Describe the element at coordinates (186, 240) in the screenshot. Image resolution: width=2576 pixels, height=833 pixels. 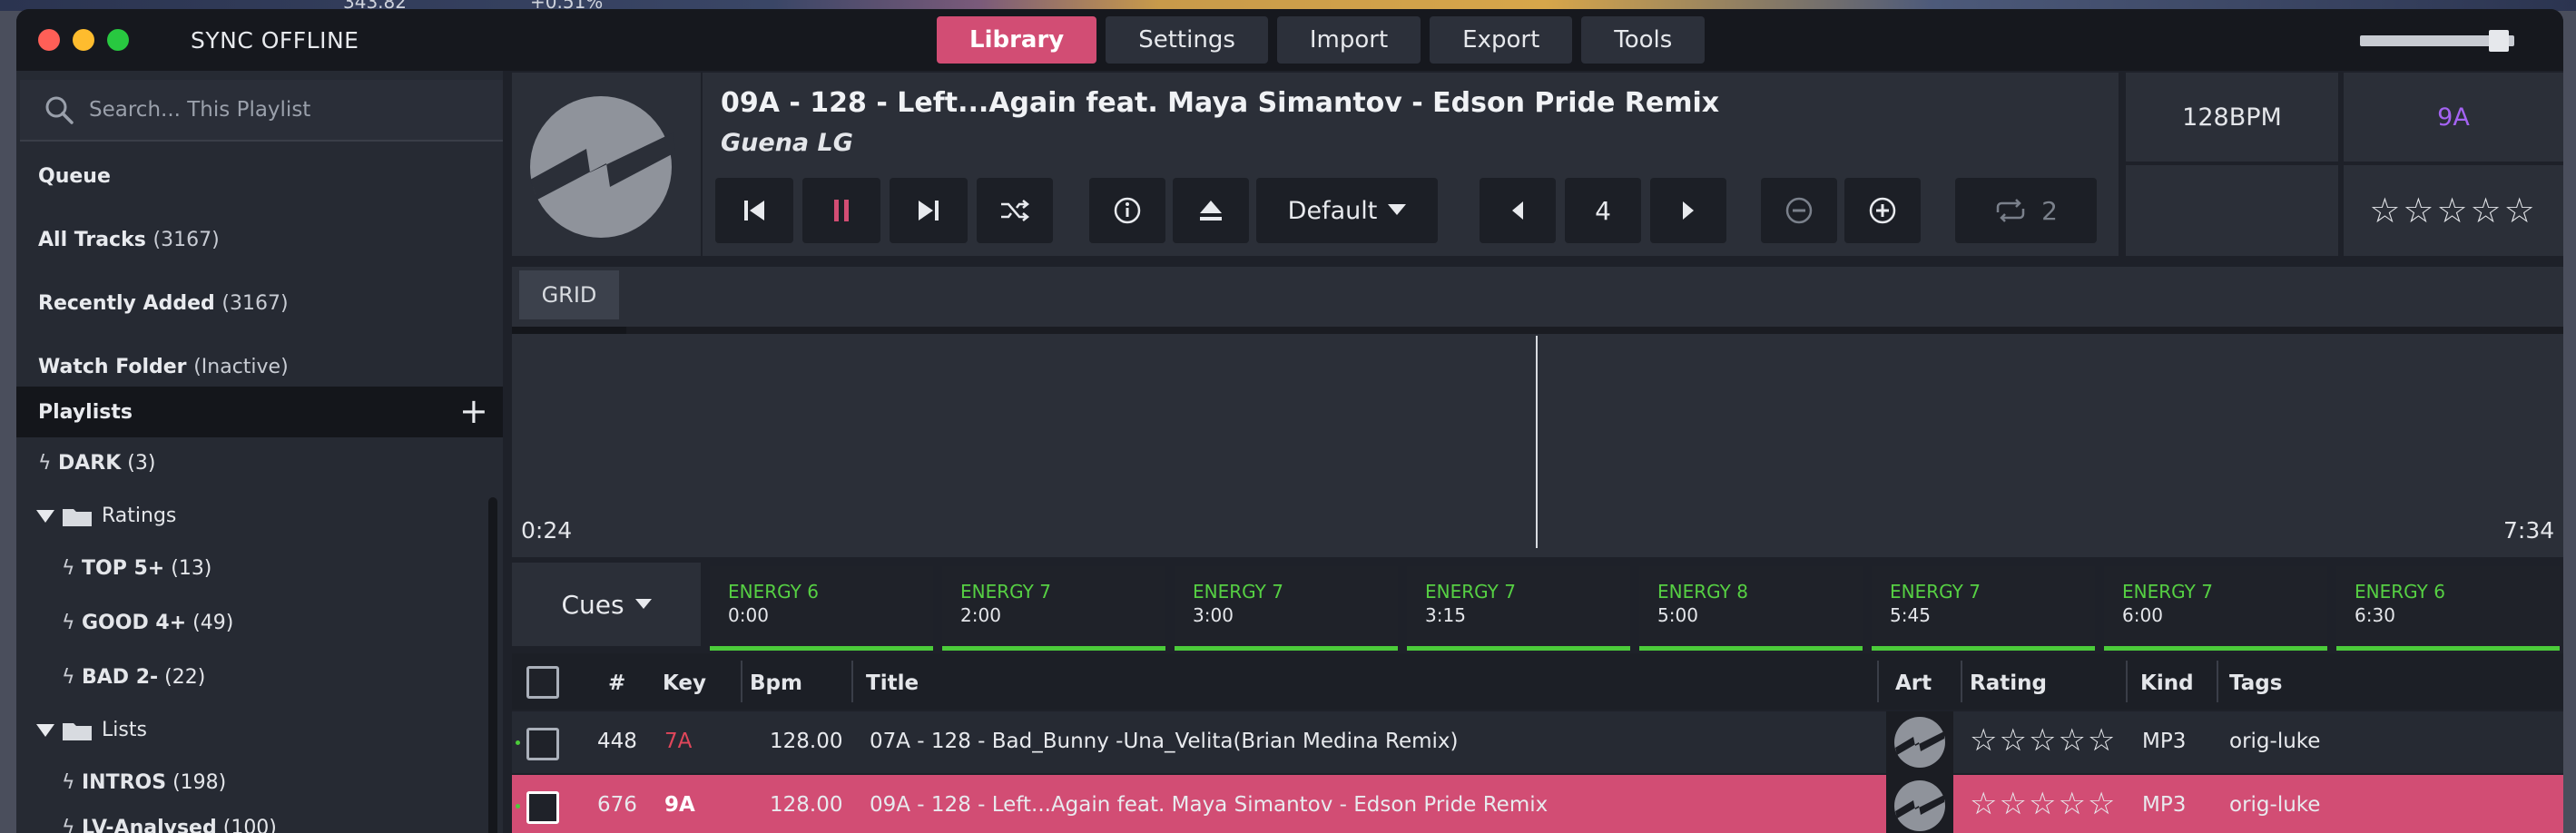
I see `sidebar-item-count: (3167)` at that location.